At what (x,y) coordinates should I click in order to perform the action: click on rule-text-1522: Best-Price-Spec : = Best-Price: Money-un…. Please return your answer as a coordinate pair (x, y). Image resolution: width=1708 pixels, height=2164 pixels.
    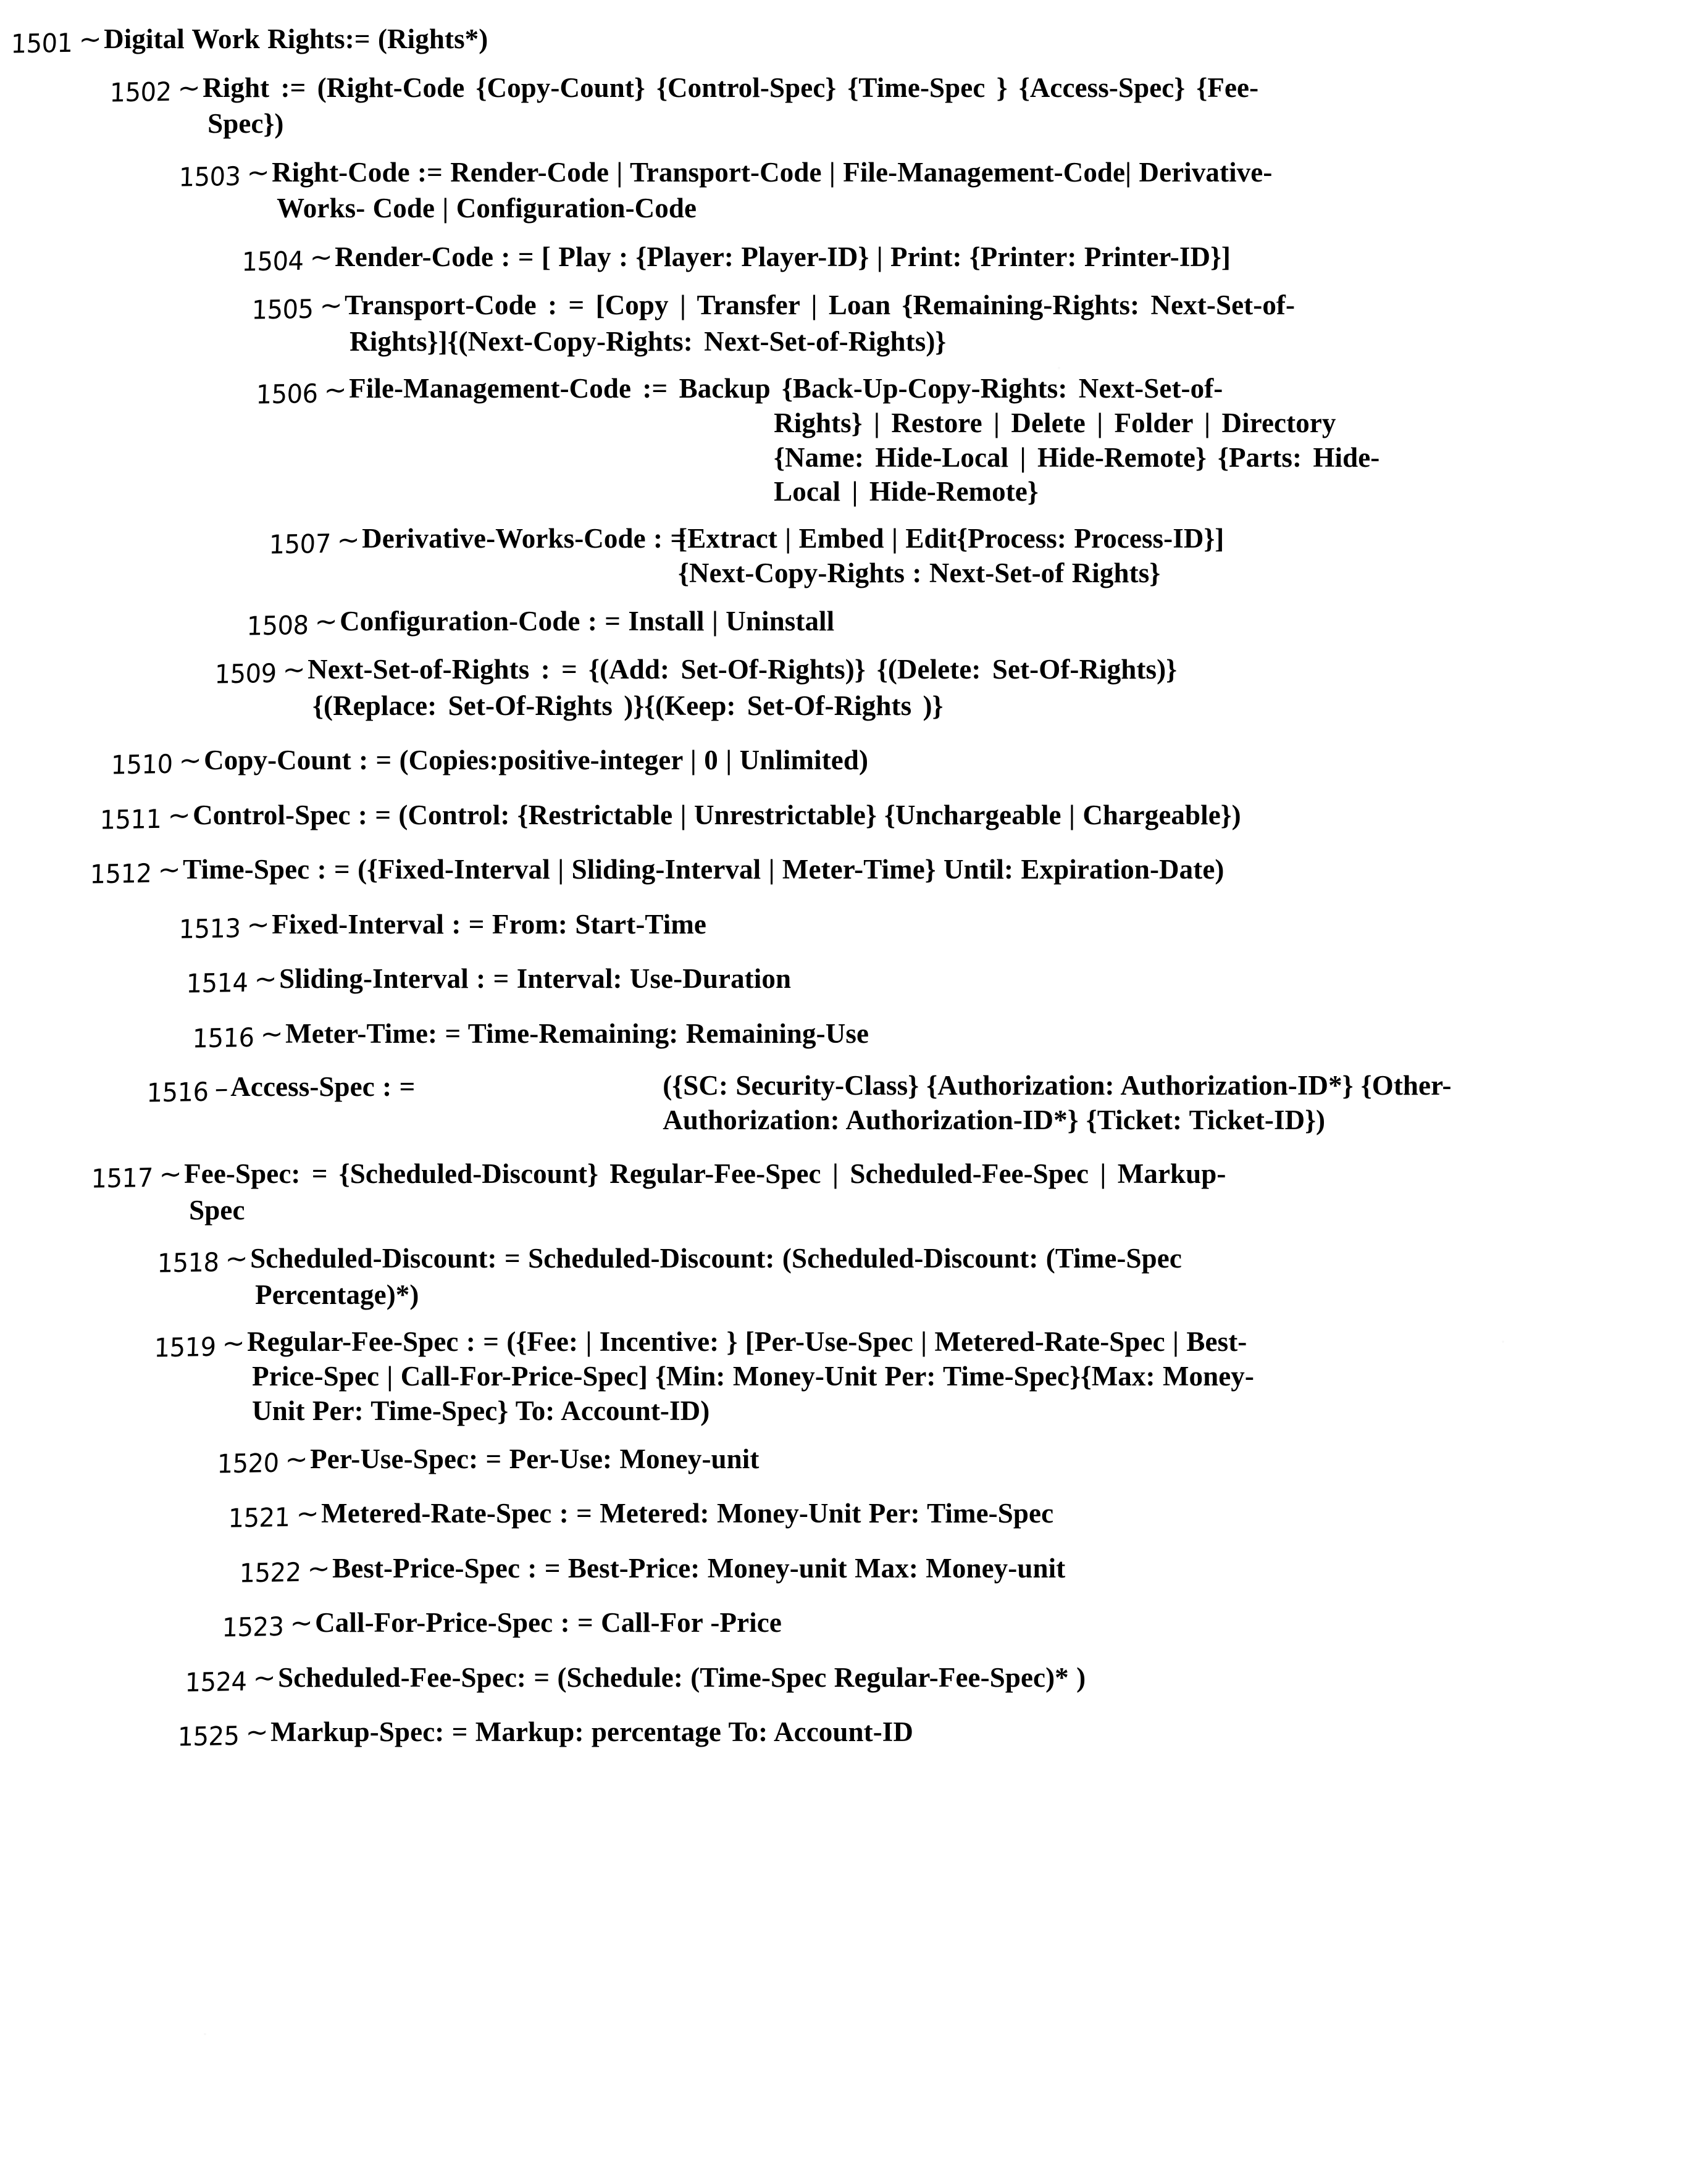
    Looking at the image, I should click on (699, 1568).